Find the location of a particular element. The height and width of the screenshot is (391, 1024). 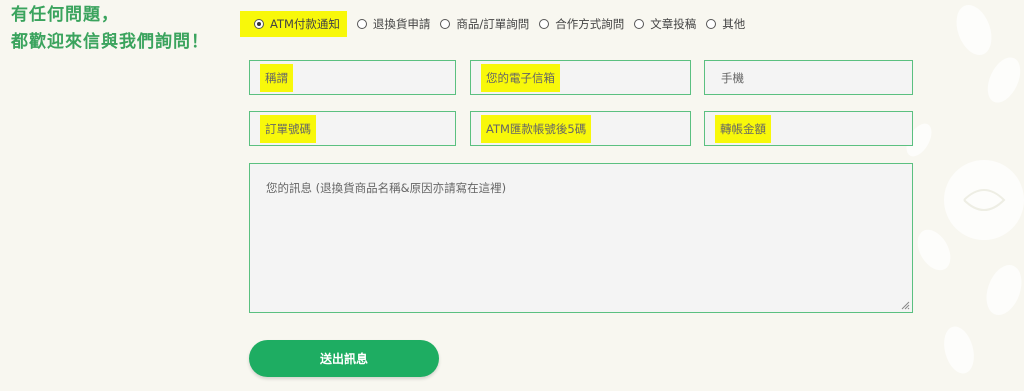

atm-last5-placeholder: ATM匯款帳號後5碼 is located at coordinates (536, 128).